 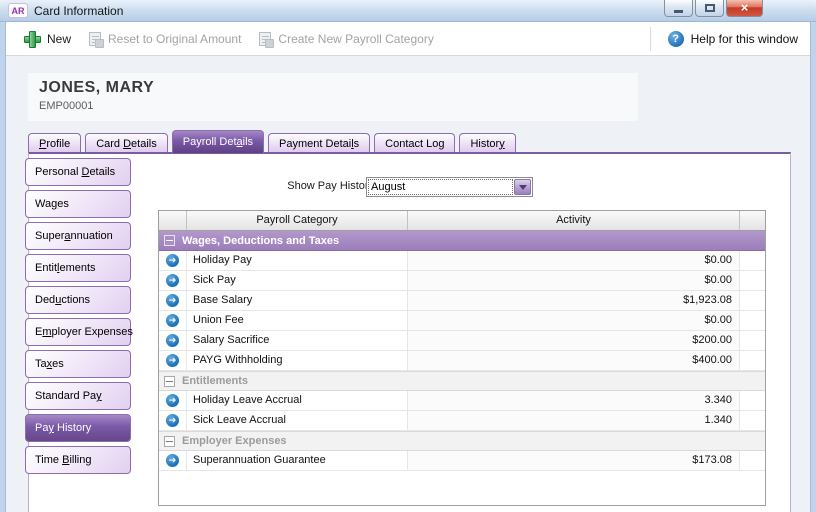 What do you see at coordinates (78, 268) in the screenshot?
I see `sidebar-item-entitlements: Entitlements` at bounding box center [78, 268].